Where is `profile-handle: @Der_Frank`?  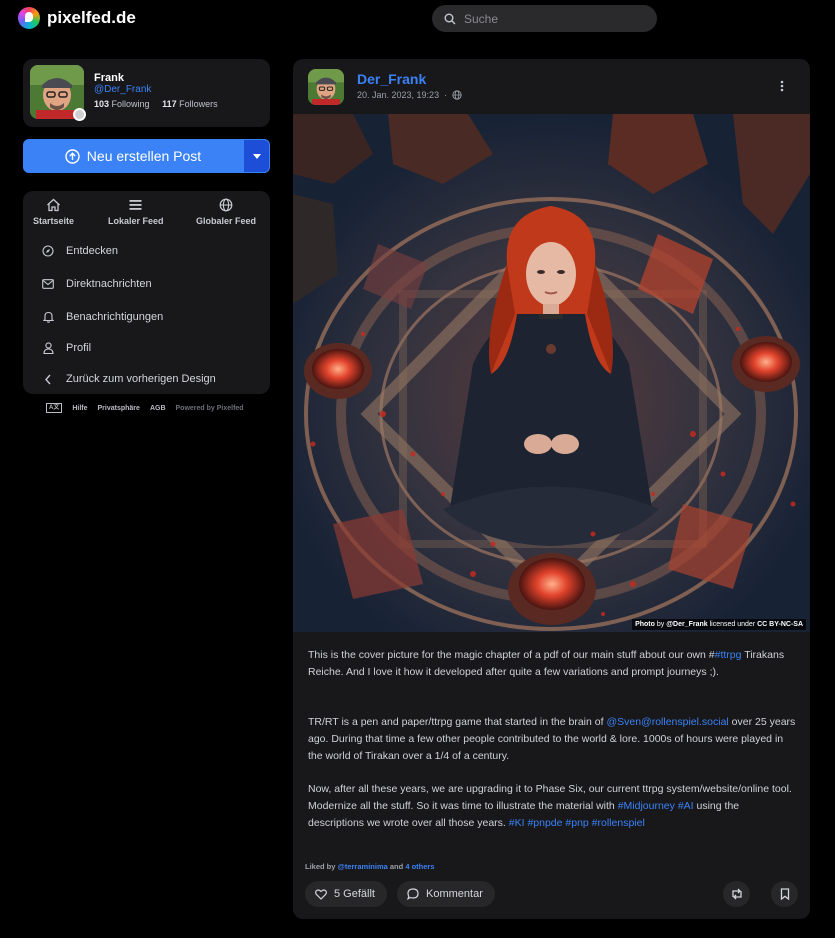
profile-handle: @Der_Frank is located at coordinates (122, 89).